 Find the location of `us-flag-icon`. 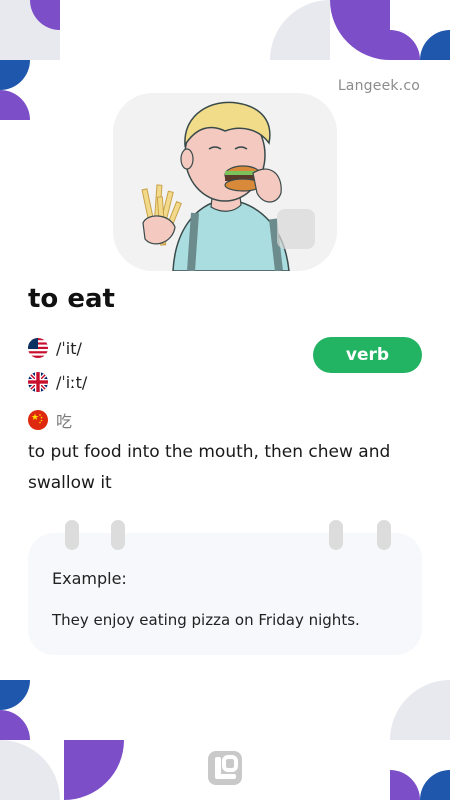

us-flag-icon is located at coordinates (38, 348).